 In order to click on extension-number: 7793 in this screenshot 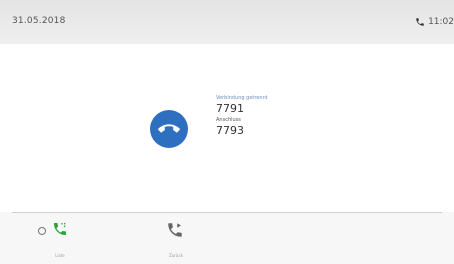, I will do `click(230, 130)`.